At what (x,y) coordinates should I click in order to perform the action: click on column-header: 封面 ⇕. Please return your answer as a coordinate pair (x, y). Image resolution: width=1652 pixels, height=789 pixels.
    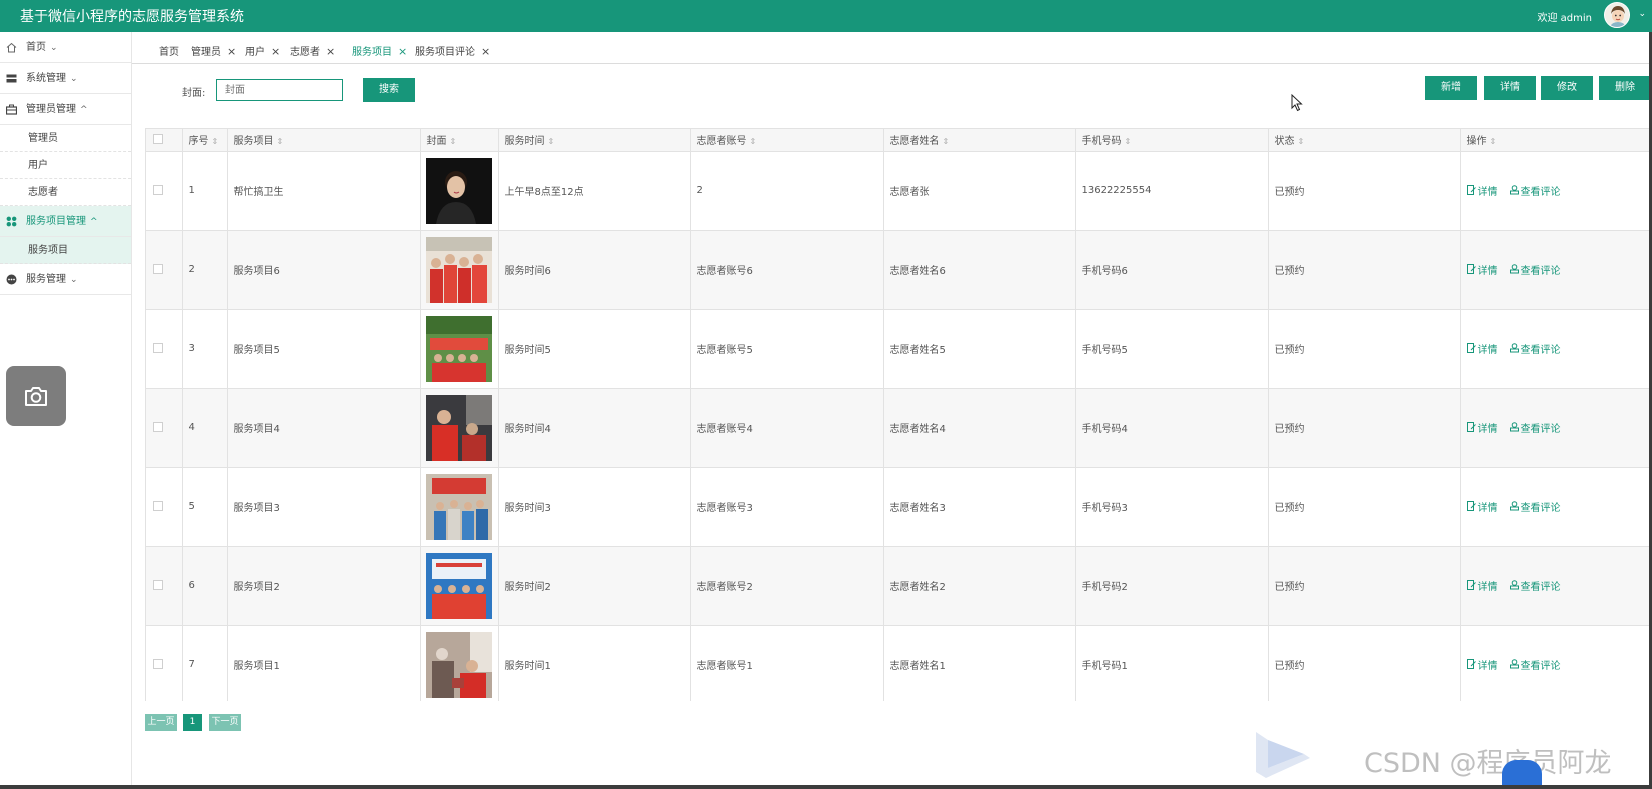
    Looking at the image, I should click on (459, 140).